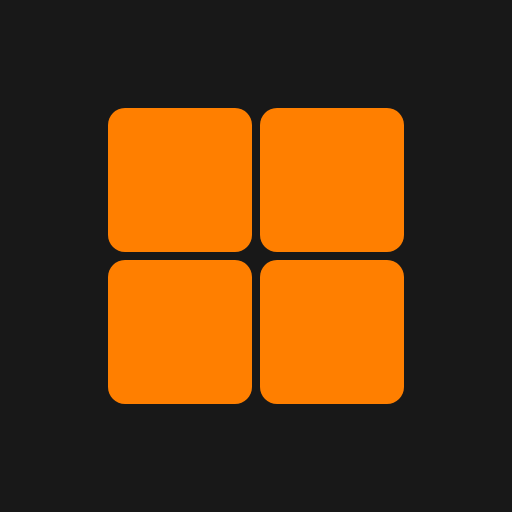 The width and height of the screenshot is (512, 512). I want to click on grid-tile-bottom-right, so click(332, 332).